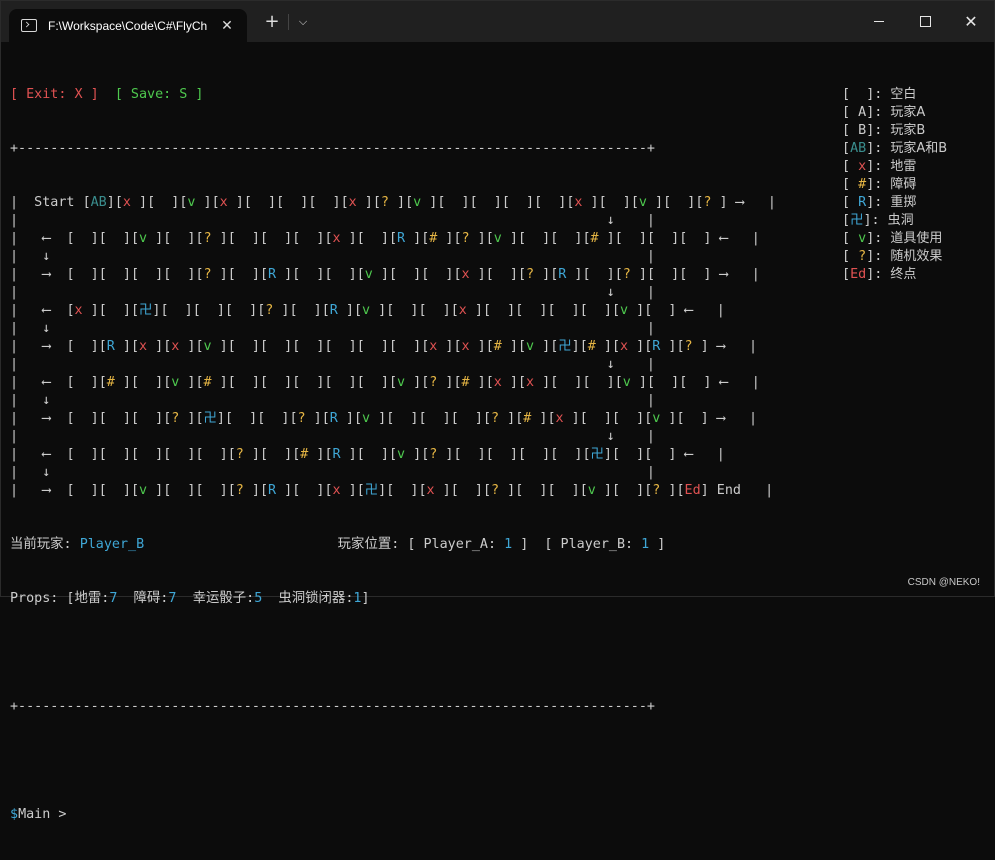  I want to click on new-tab-button: +, so click(272, 21).